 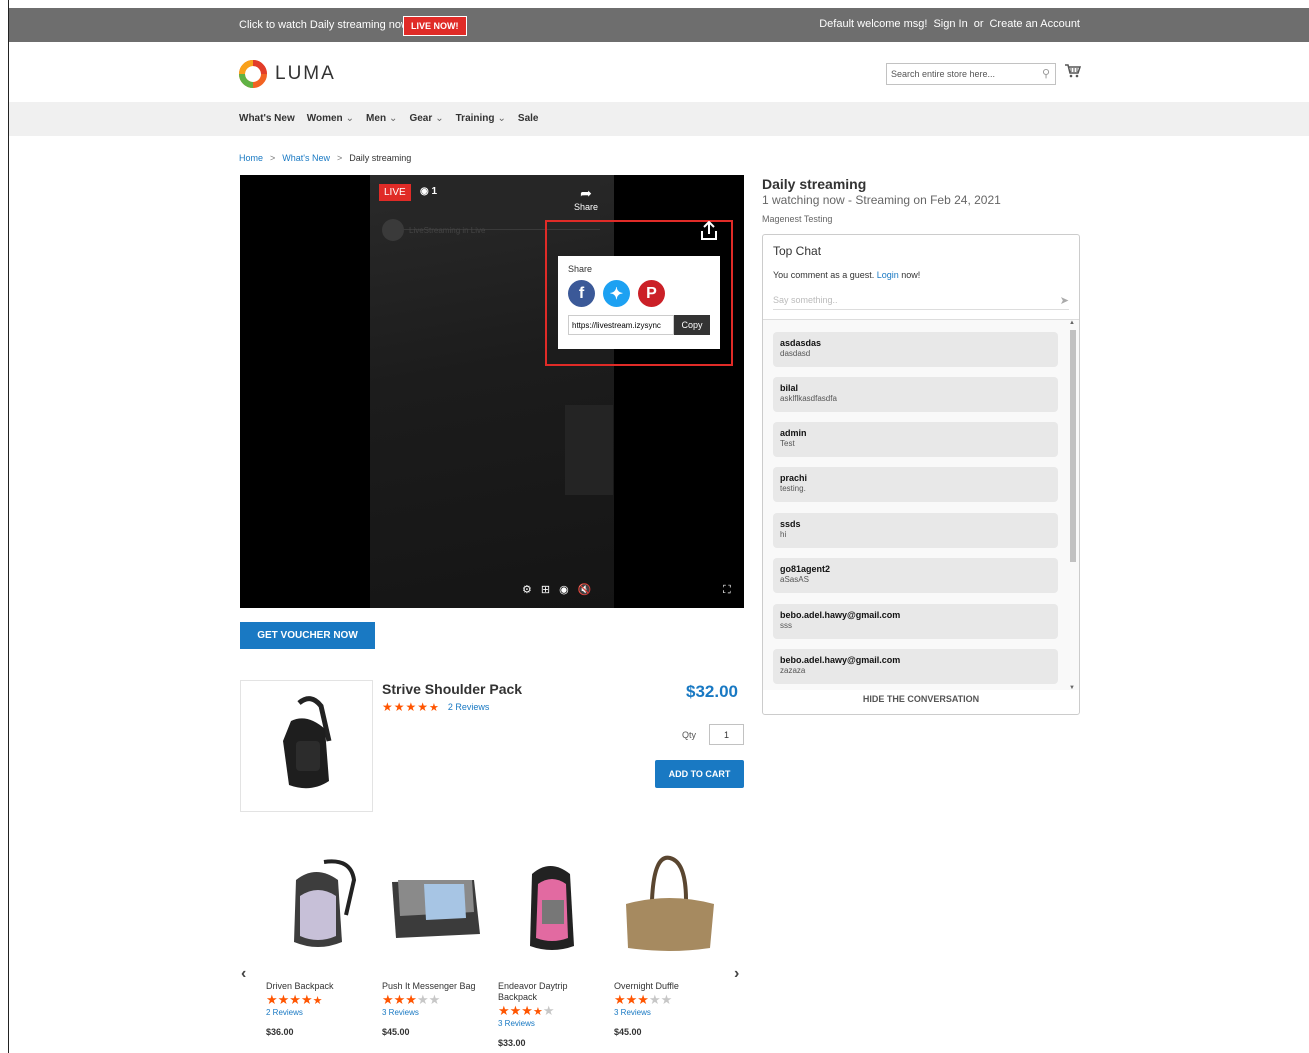 I want to click on overnight-duffle-image, so click(x=670, y=903).